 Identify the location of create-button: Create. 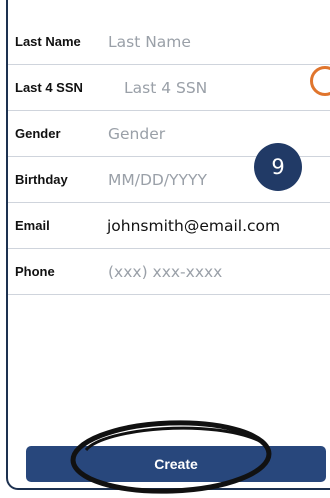
(176, 464).